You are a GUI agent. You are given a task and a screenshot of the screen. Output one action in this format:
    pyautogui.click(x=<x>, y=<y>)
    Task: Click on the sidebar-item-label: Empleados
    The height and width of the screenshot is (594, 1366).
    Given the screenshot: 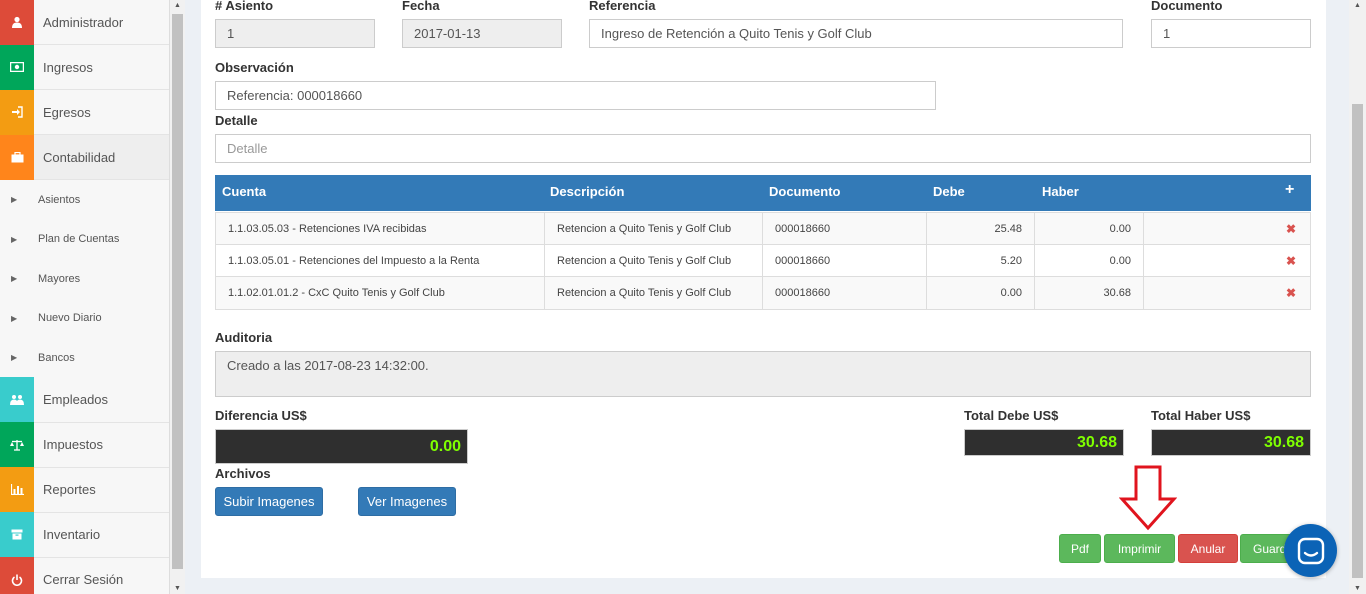 What is the action you would take?
    pyautogui.click(x=76, y=399)
    